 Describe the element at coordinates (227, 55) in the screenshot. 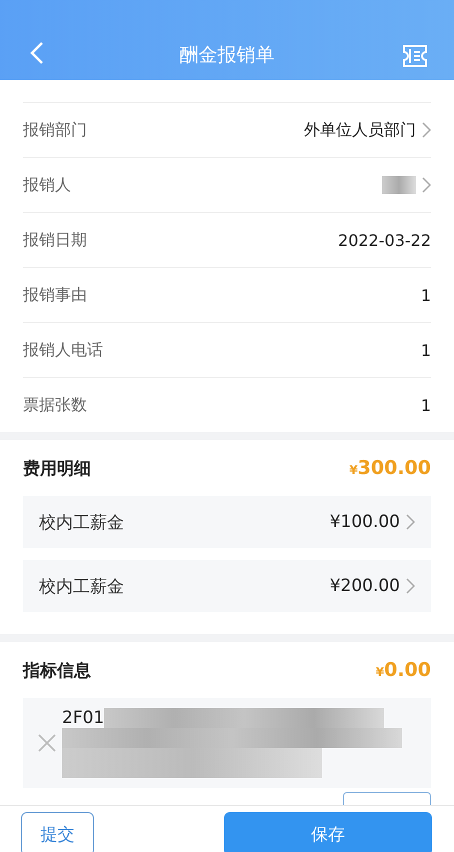

I see `page-title: 酬金报销单` at that location.